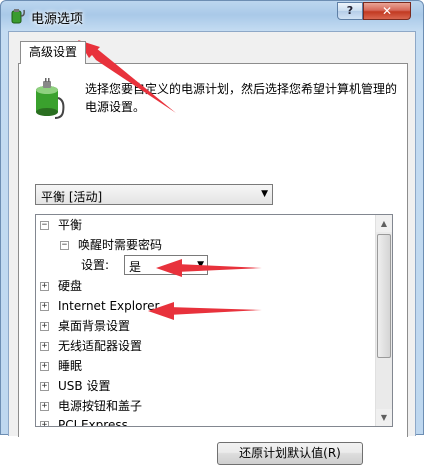 Image resolution: width=424 pixels, height=465 pixels. I want to click on help-button: ?, so click(350, 11).